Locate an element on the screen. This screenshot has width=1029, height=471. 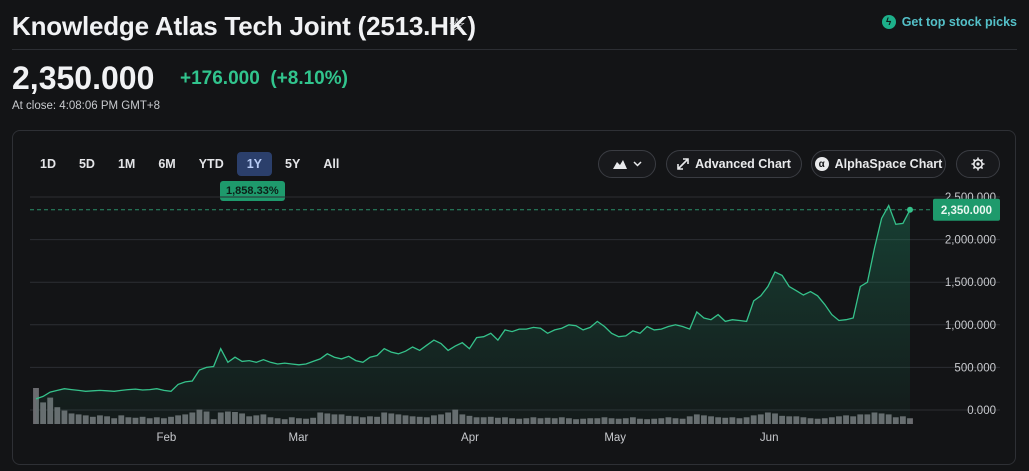
y-tick-label: 1,500.000 is located at coordinates (970, 283).